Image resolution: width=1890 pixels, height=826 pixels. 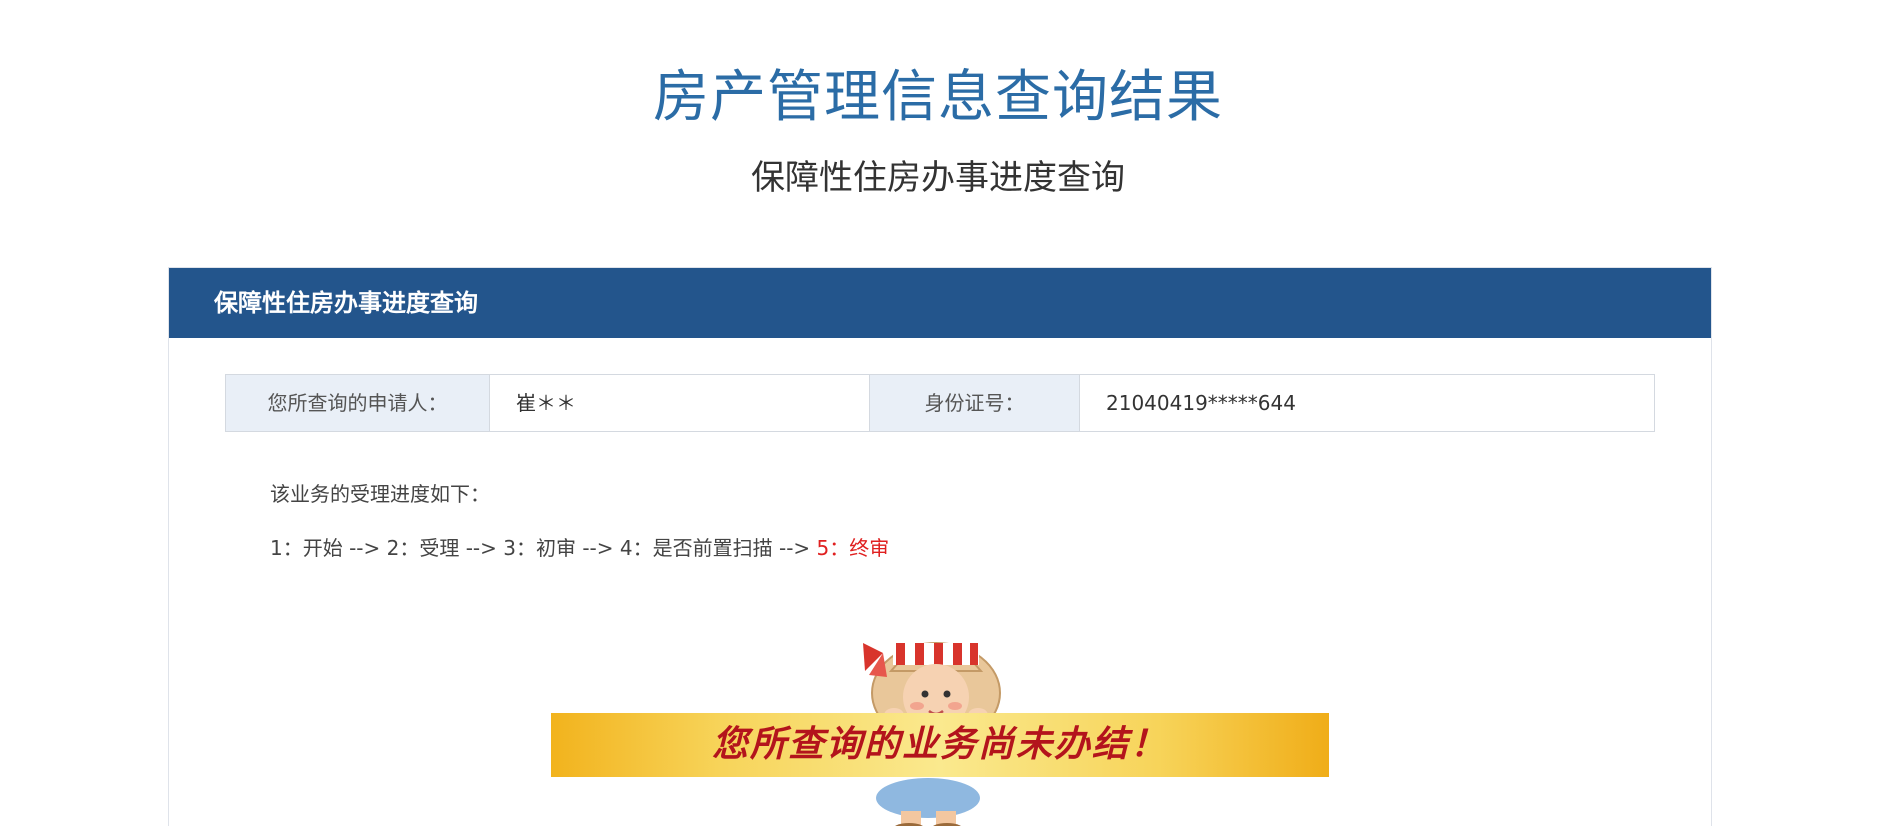 I want to click on id-number-label: 身份证号：, so click(x=975, y=403).